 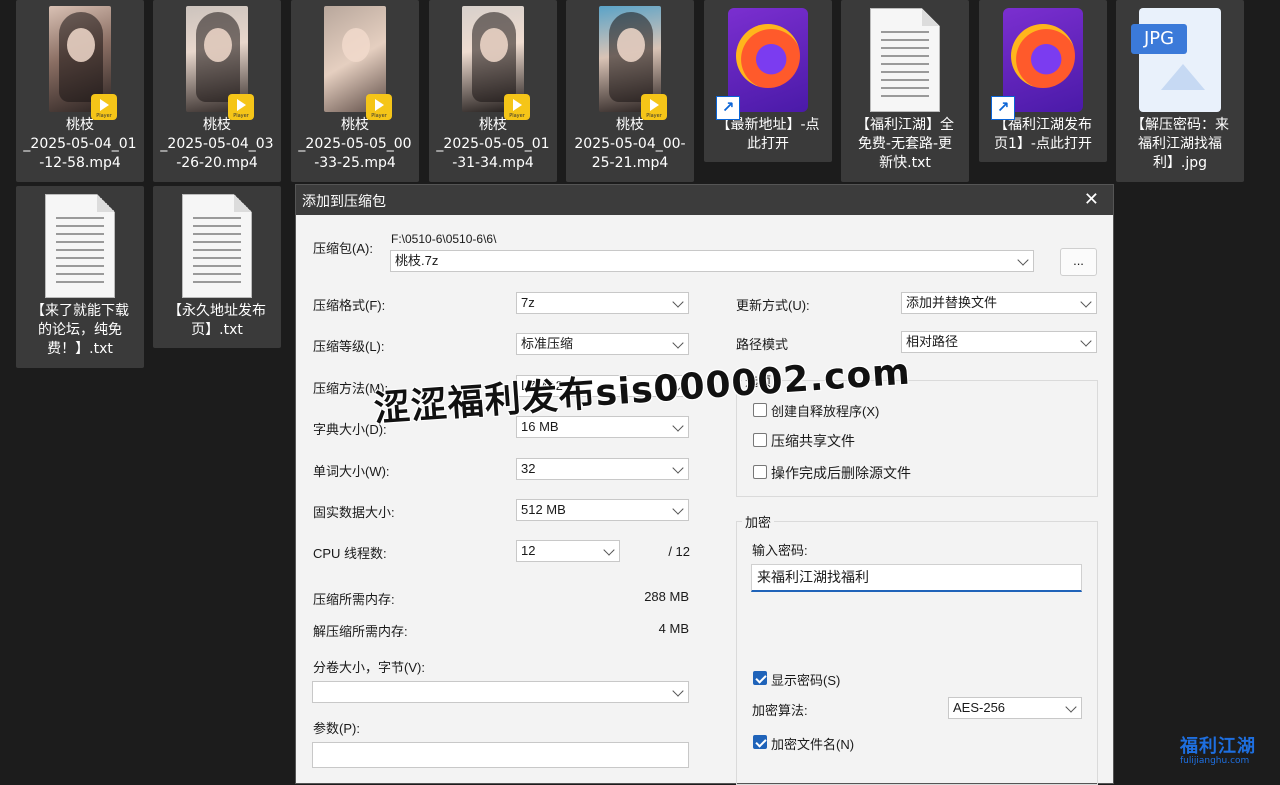 I want to click on word-label: 单词大小(W):, so click(x=351, y=471).